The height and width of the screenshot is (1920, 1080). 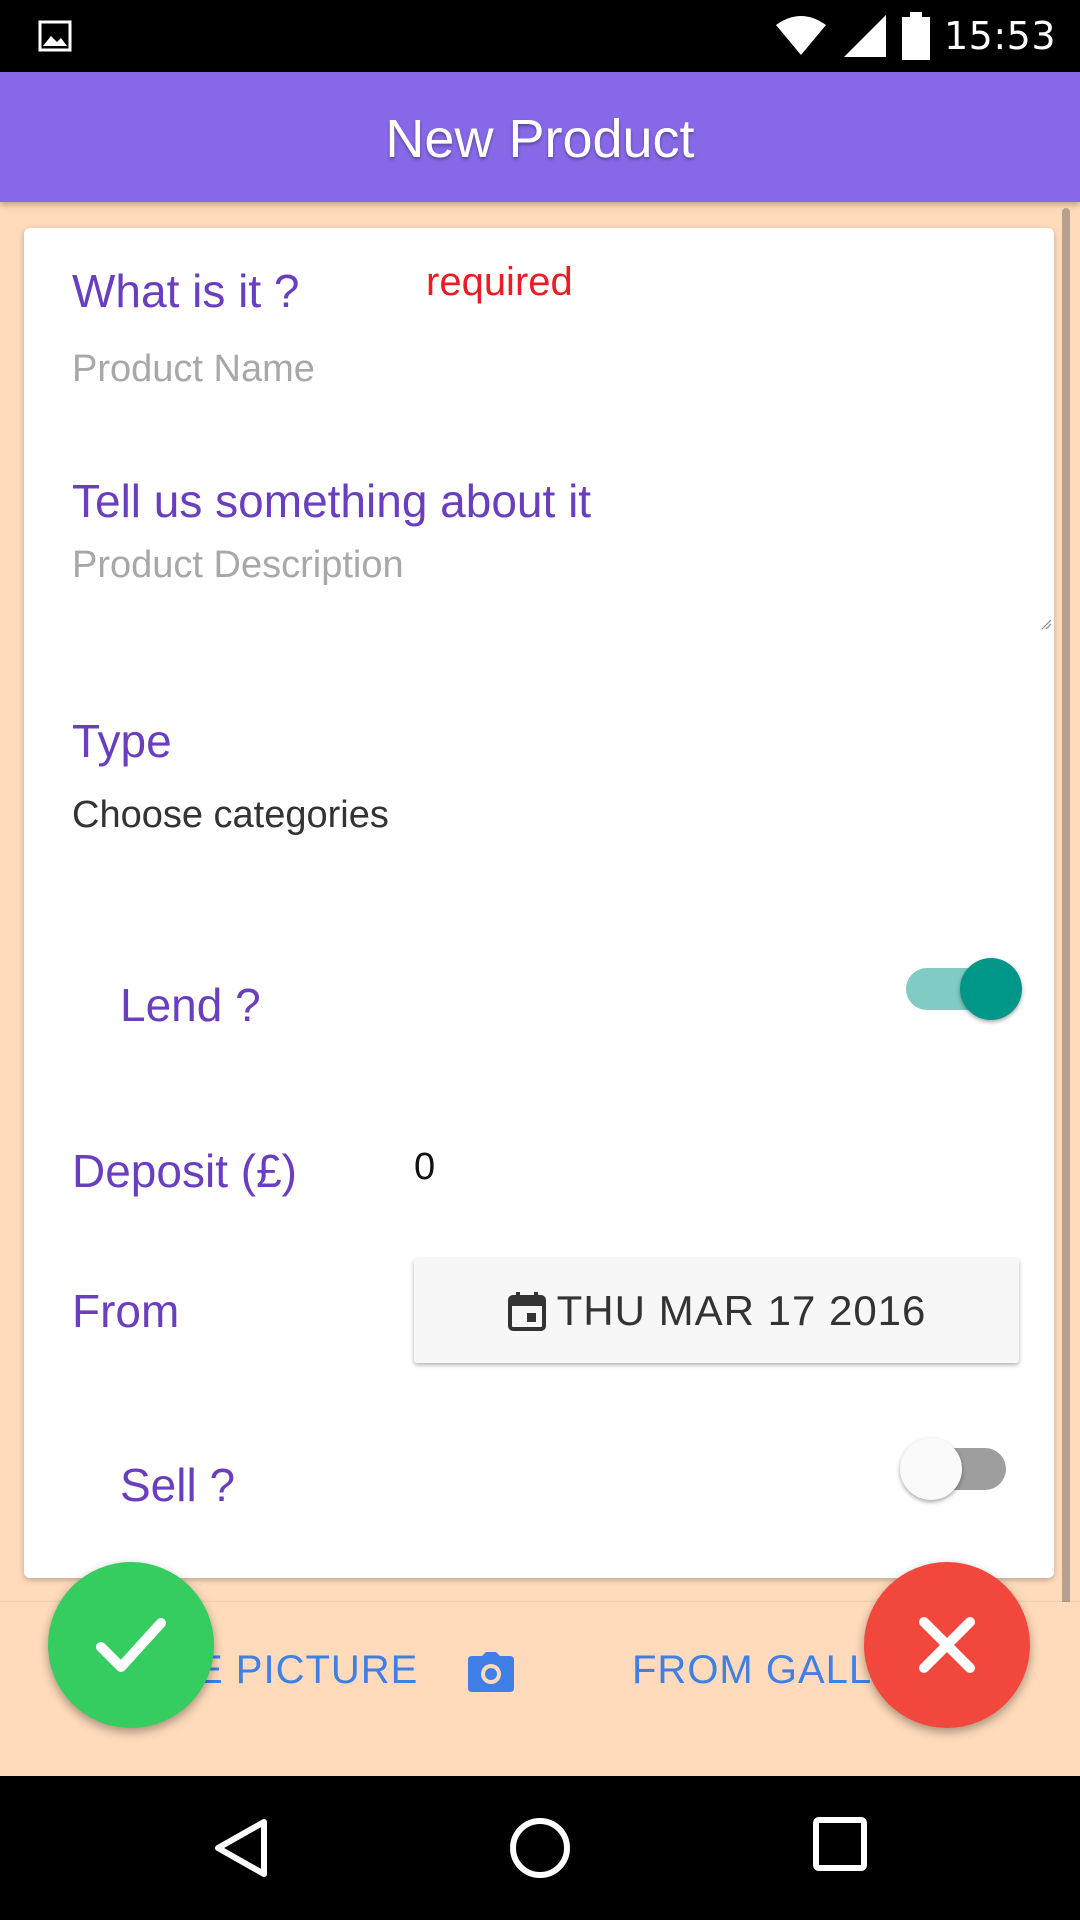 I want to click on from-date-button: THU MAR 17 2016, so click(x=716, y=1310).